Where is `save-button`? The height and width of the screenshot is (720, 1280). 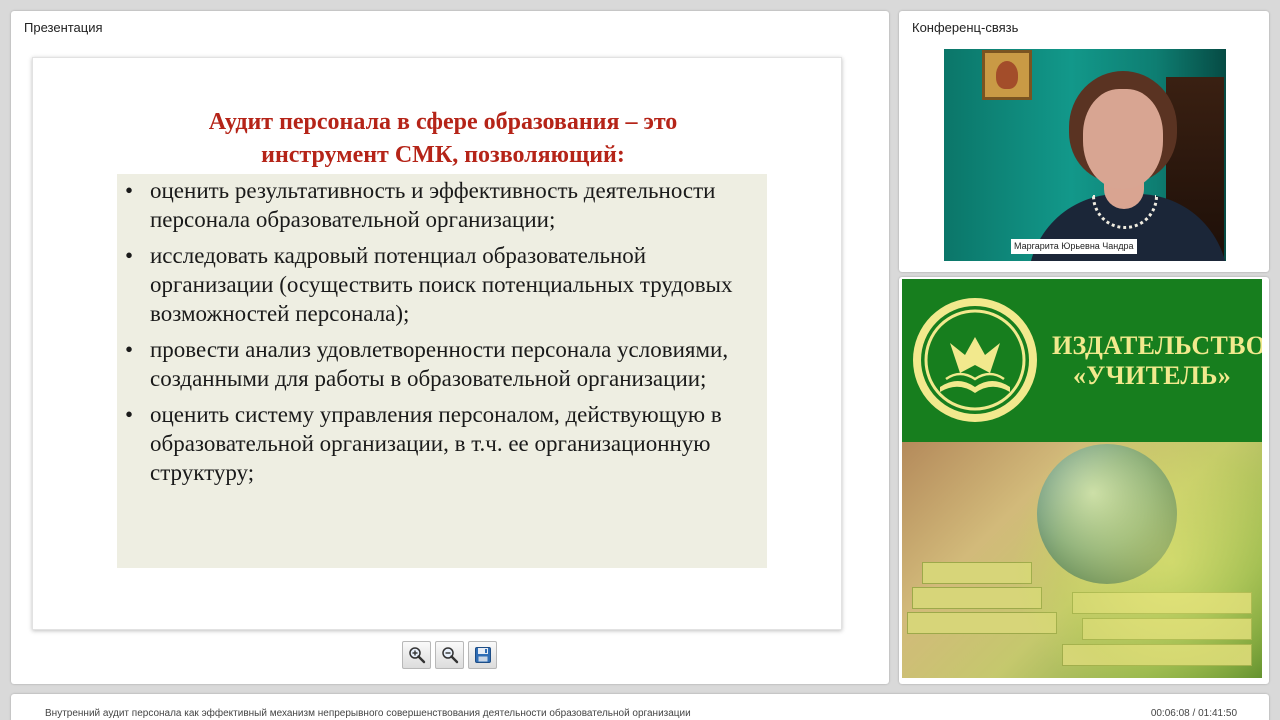 save-button is located at coordinates (482, 655).